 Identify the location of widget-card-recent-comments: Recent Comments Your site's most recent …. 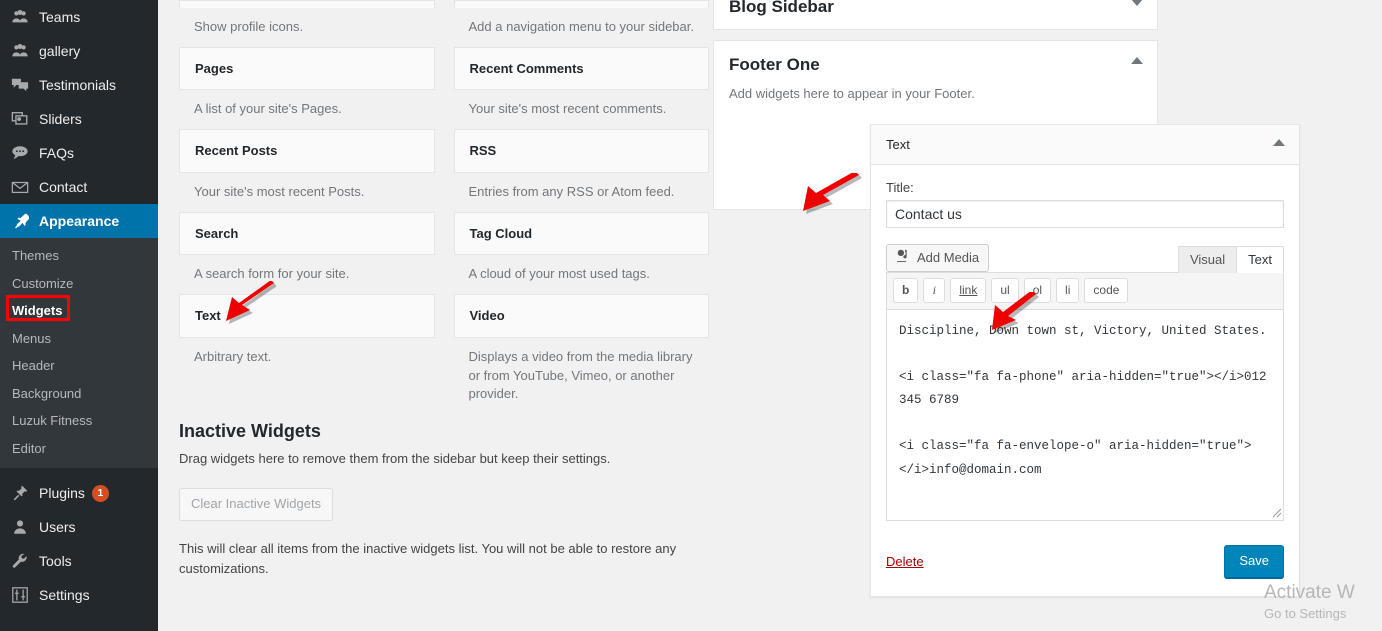
(581, 87).